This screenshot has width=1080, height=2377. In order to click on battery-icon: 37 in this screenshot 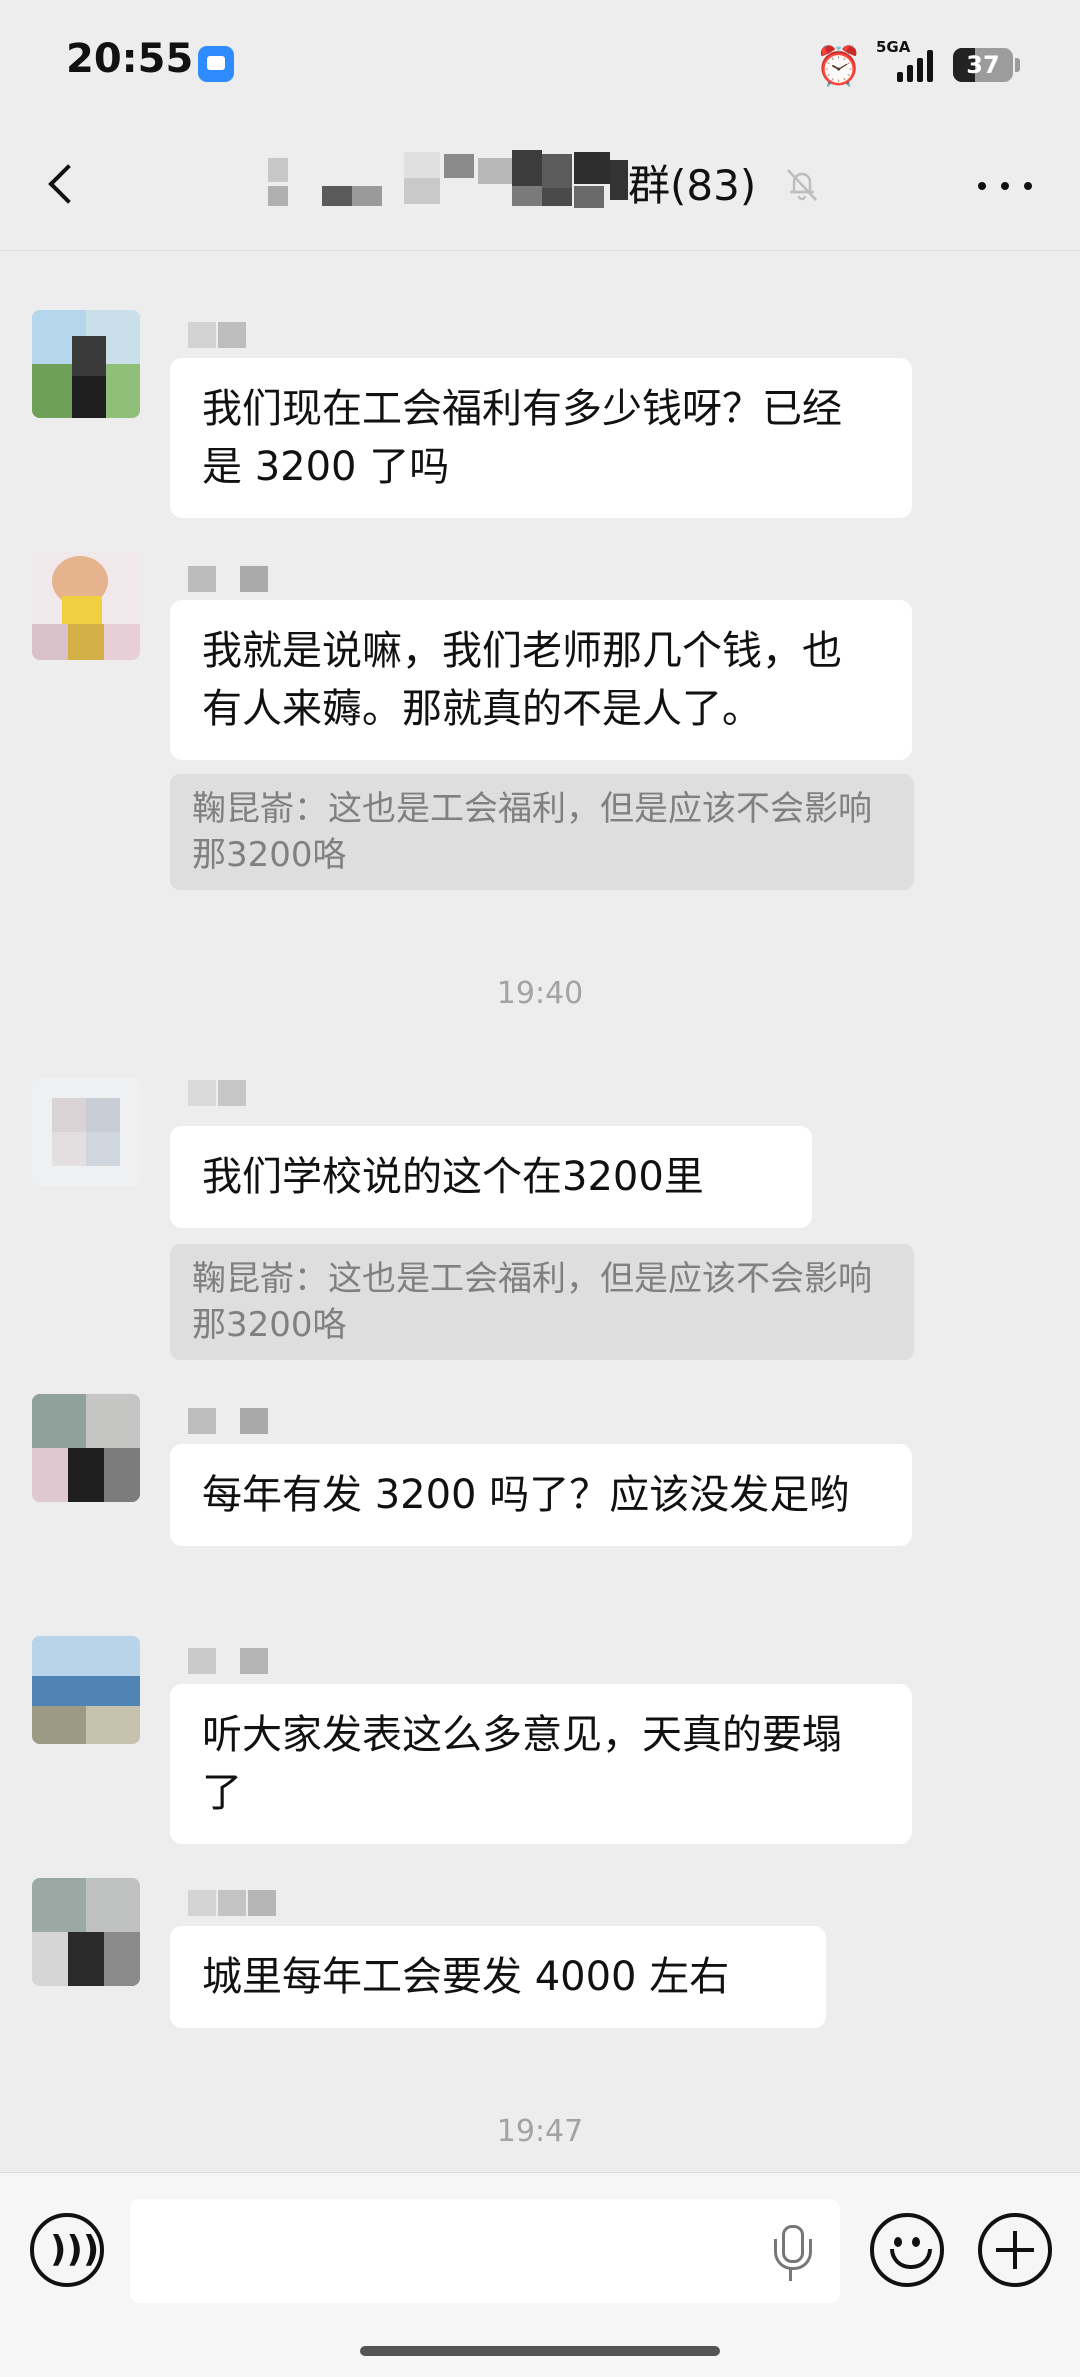, I will do `click(983, 65)`.